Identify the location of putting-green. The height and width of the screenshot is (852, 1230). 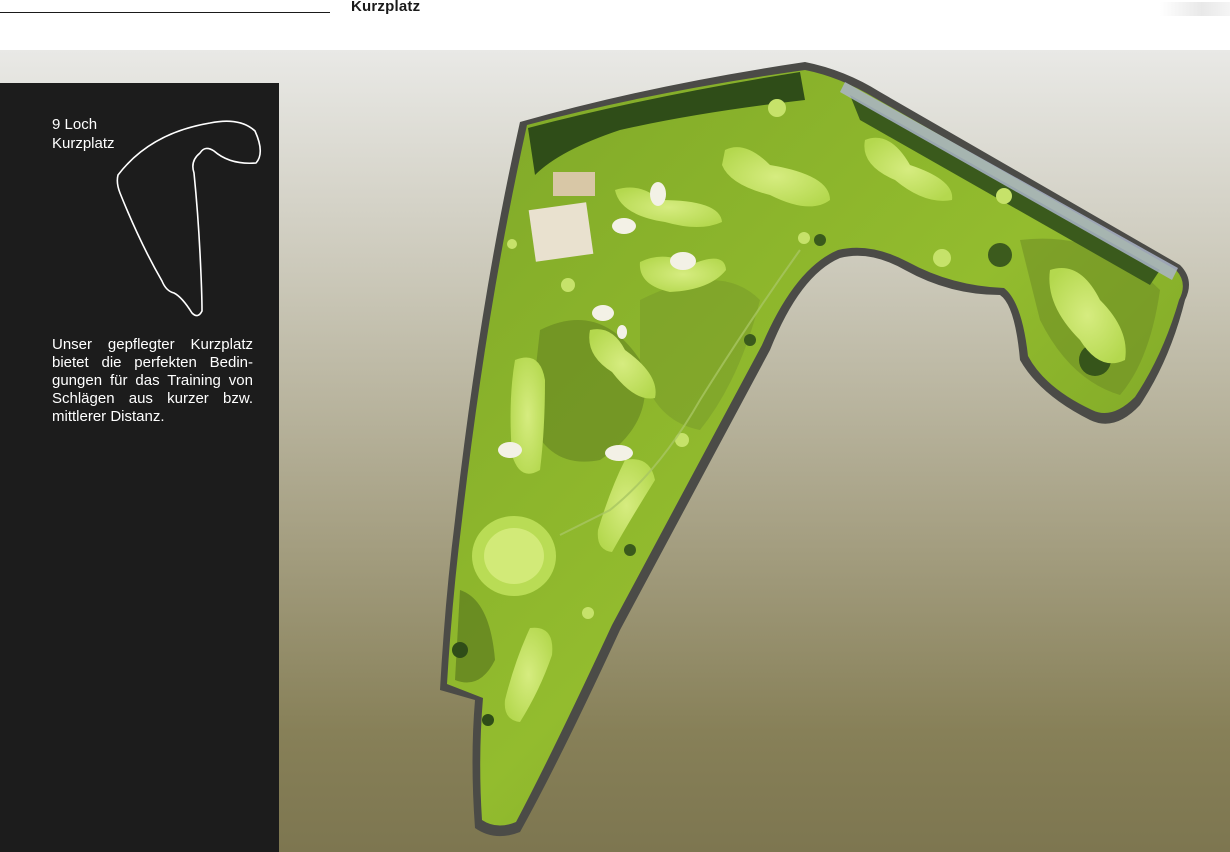
(514, 556).